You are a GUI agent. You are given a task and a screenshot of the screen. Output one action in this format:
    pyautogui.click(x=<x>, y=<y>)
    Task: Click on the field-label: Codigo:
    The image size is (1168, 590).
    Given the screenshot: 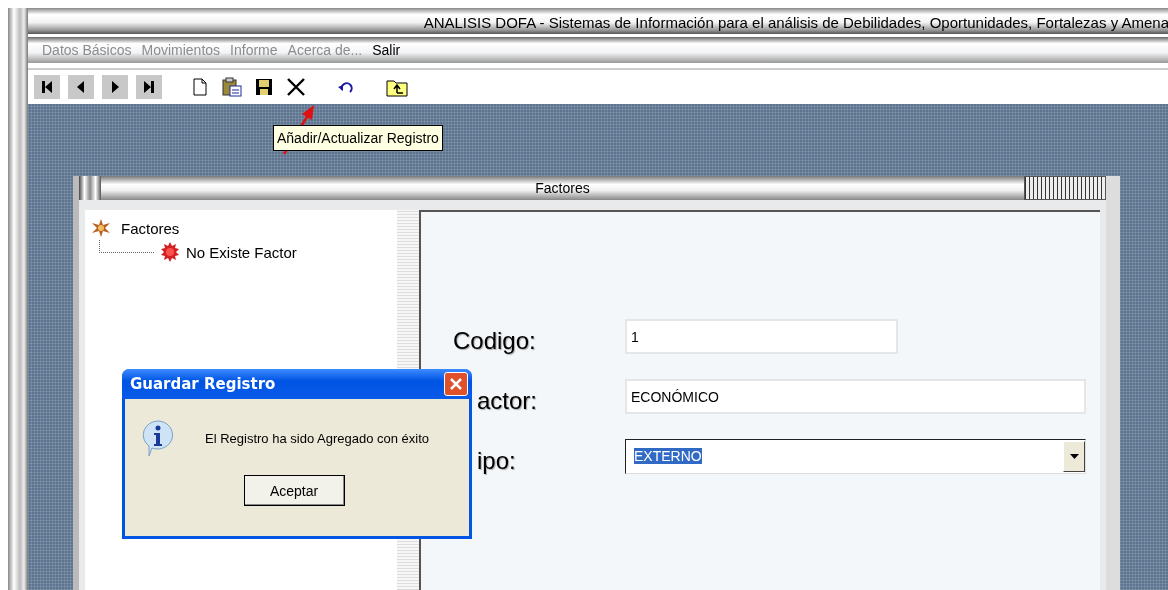 What is the action you would take?
    pyautogui.click(x=494, y=340)
    